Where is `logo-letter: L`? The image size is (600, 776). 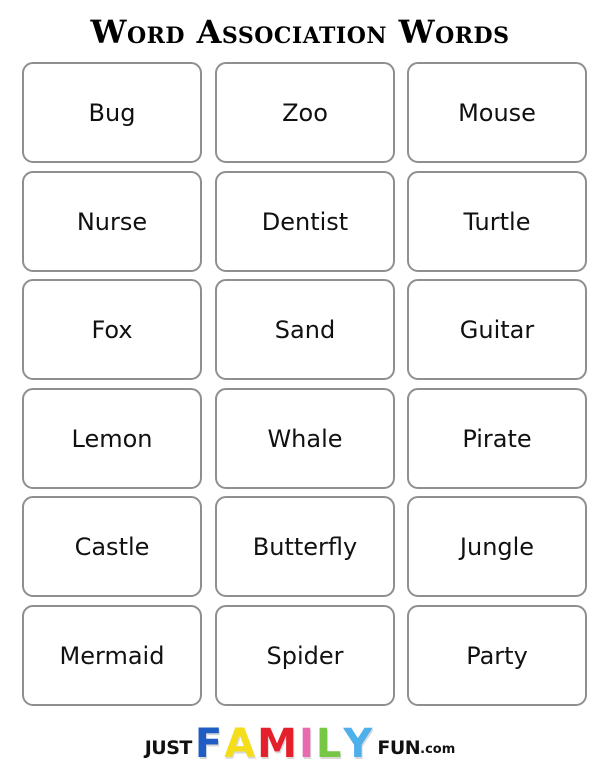 logo-letter: L is located at coordinates (328, 744).